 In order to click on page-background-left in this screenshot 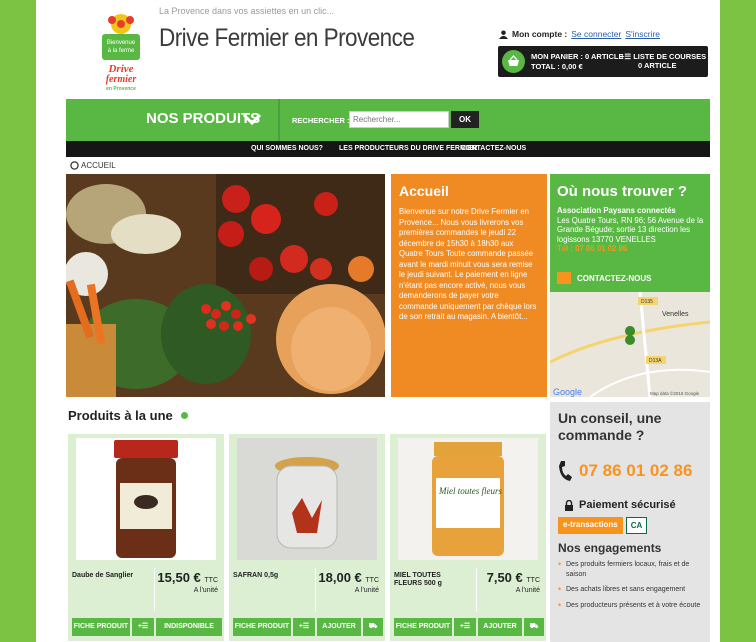, I will do `click(18, 321)`.